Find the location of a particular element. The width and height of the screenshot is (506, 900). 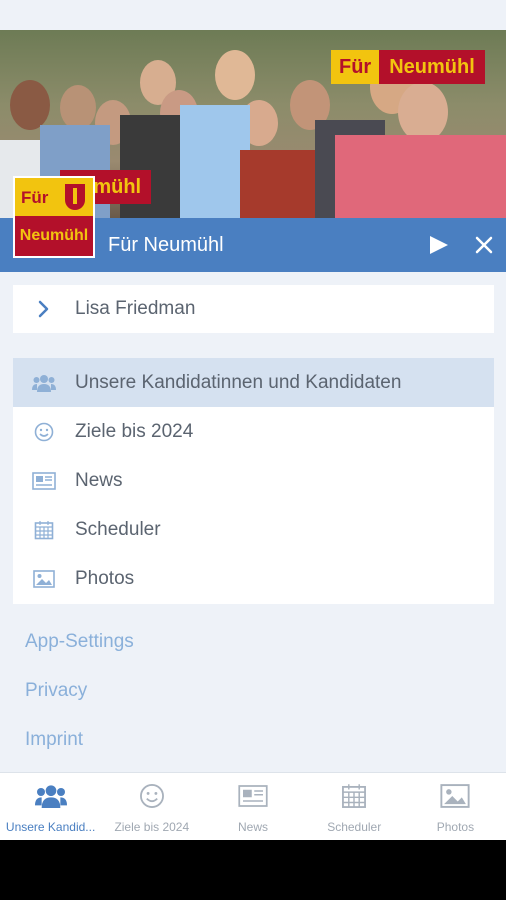

system-navigation-bar is located at coordinates (253, 870).